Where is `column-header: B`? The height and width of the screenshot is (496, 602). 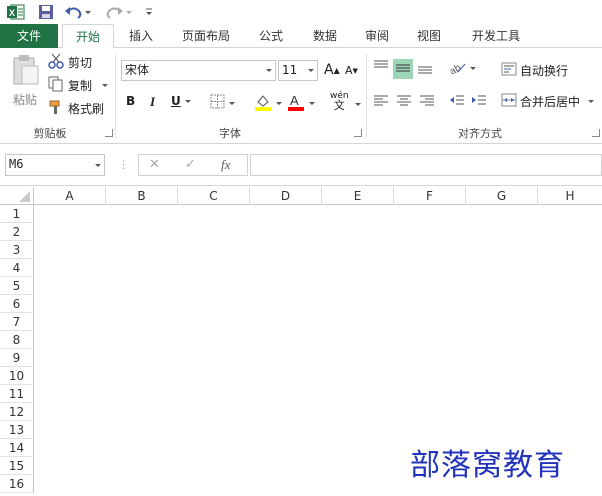 column-header: B is located at coordinates (142, 196).